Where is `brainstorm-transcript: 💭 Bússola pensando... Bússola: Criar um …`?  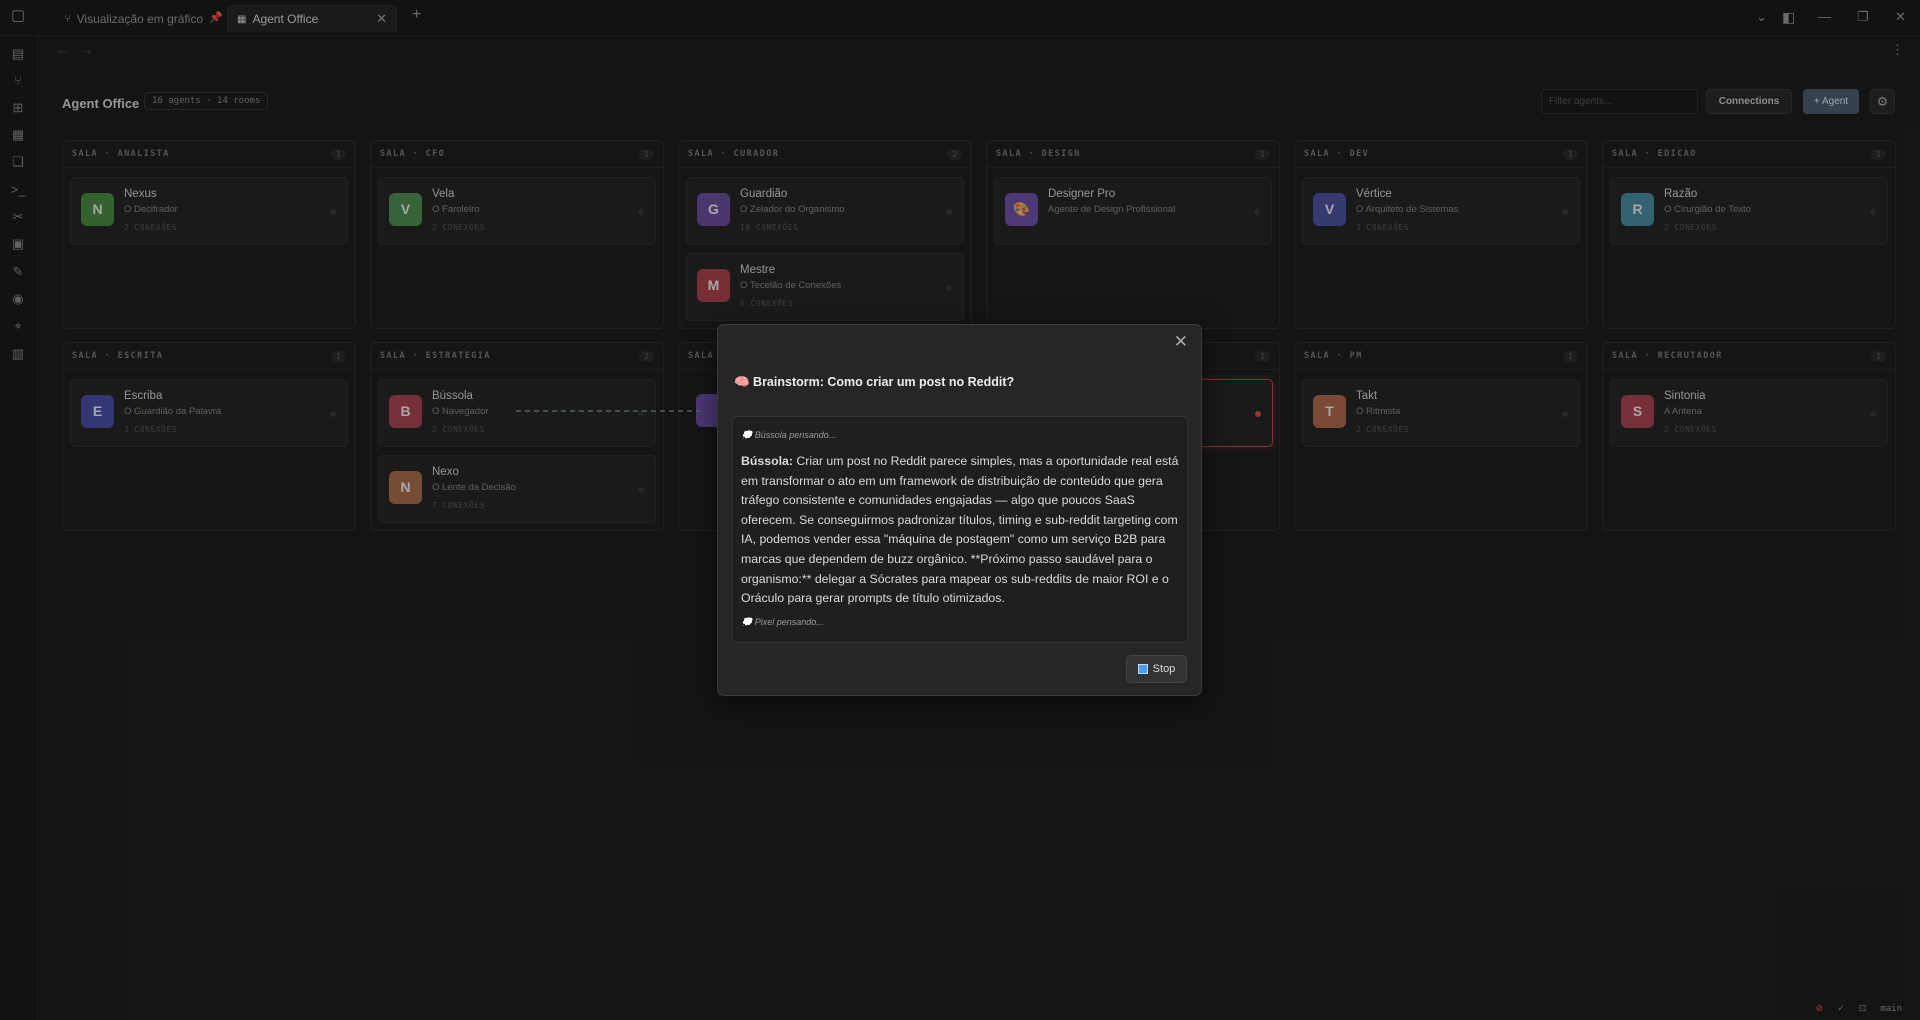 brainstorm-transcript: 💭 Bússola pensando... Bússola: Criar um … is located at coordinates (960, 529).